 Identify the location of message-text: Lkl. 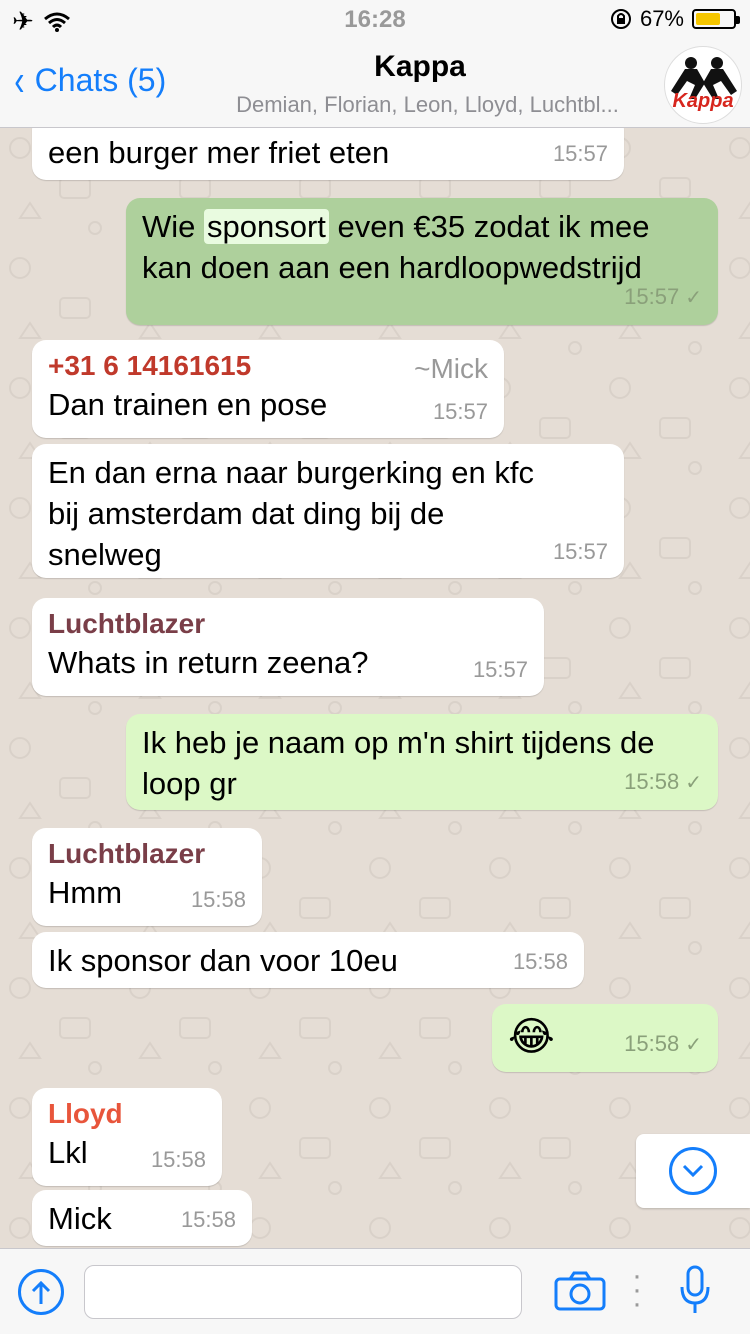
(68, 1152).